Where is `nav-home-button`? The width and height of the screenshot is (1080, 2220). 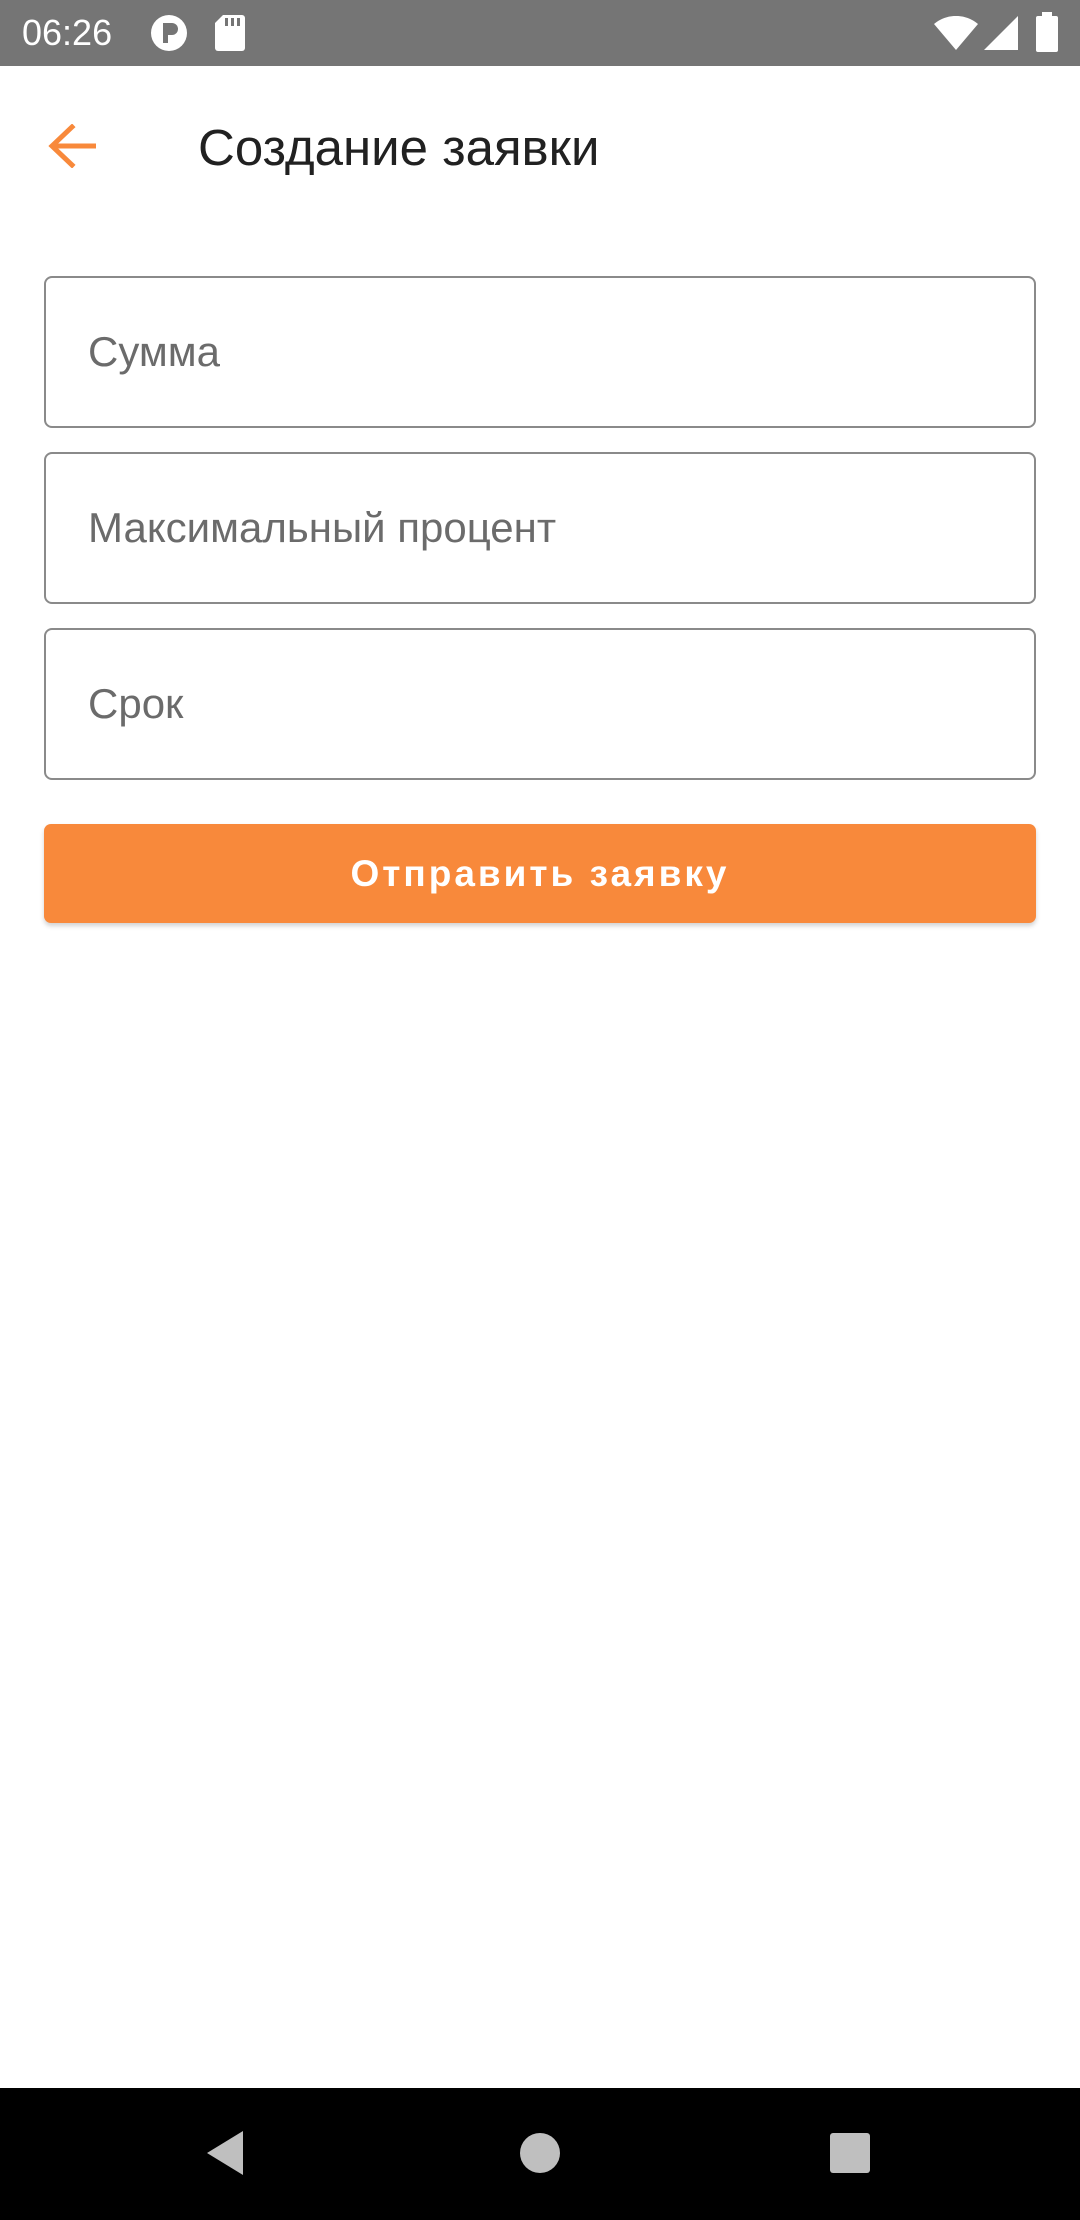
nav-home-button is located at coordinates (540, 2155).